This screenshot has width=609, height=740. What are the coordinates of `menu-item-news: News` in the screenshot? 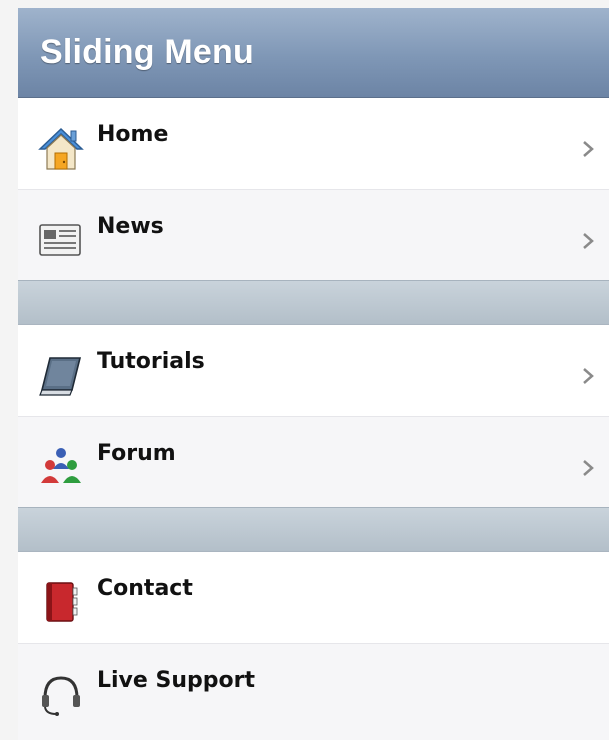 It's located at (313, 234).